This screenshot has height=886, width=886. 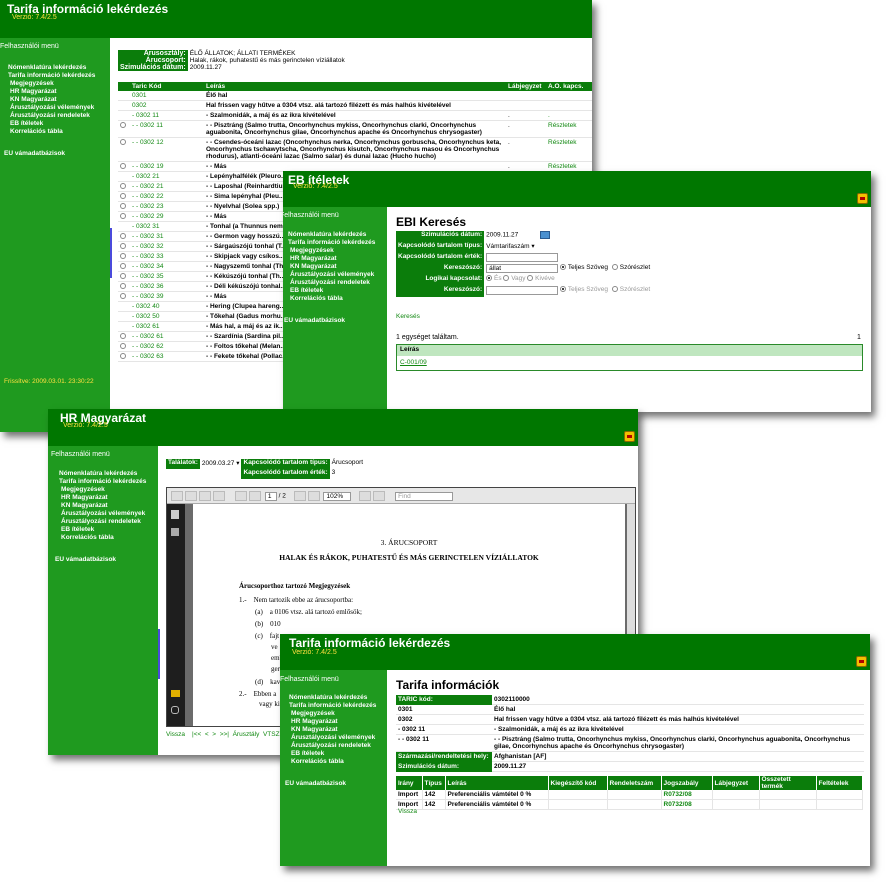 I want to click on fit-page-icon, so click(x=365, y=496).